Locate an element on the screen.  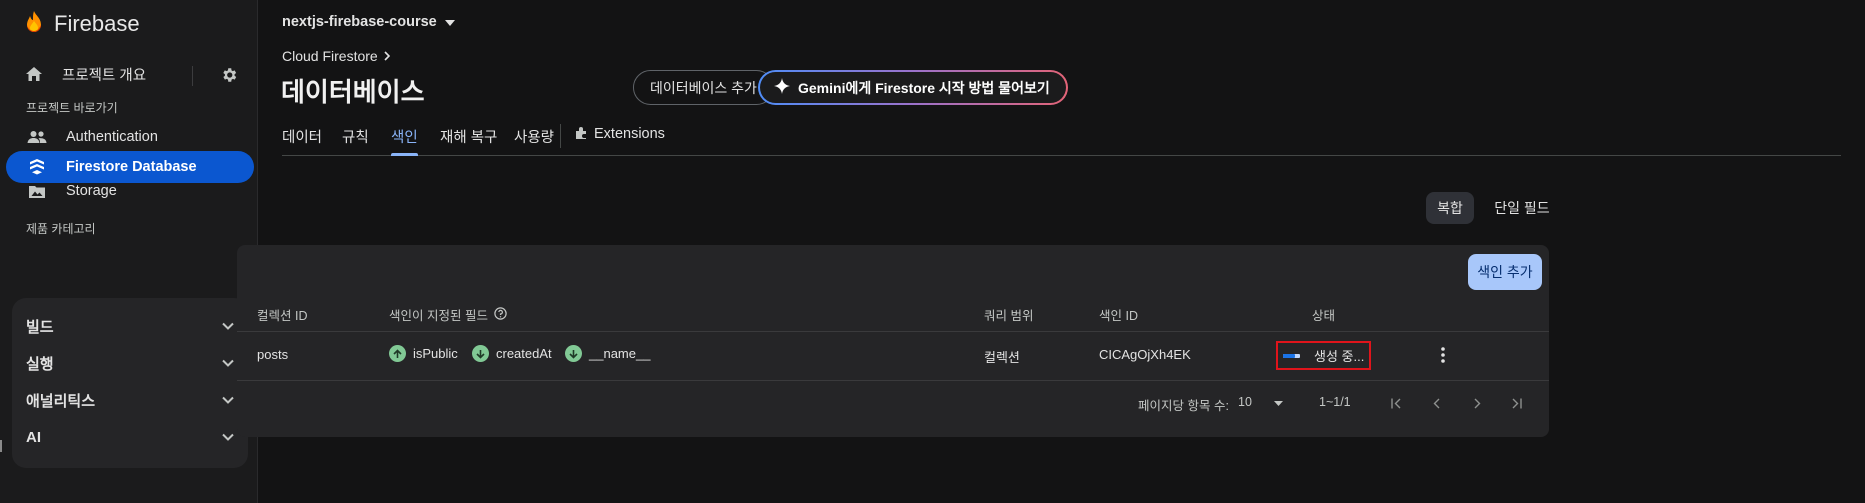
gear-icon is located at coordinates (229, 75).